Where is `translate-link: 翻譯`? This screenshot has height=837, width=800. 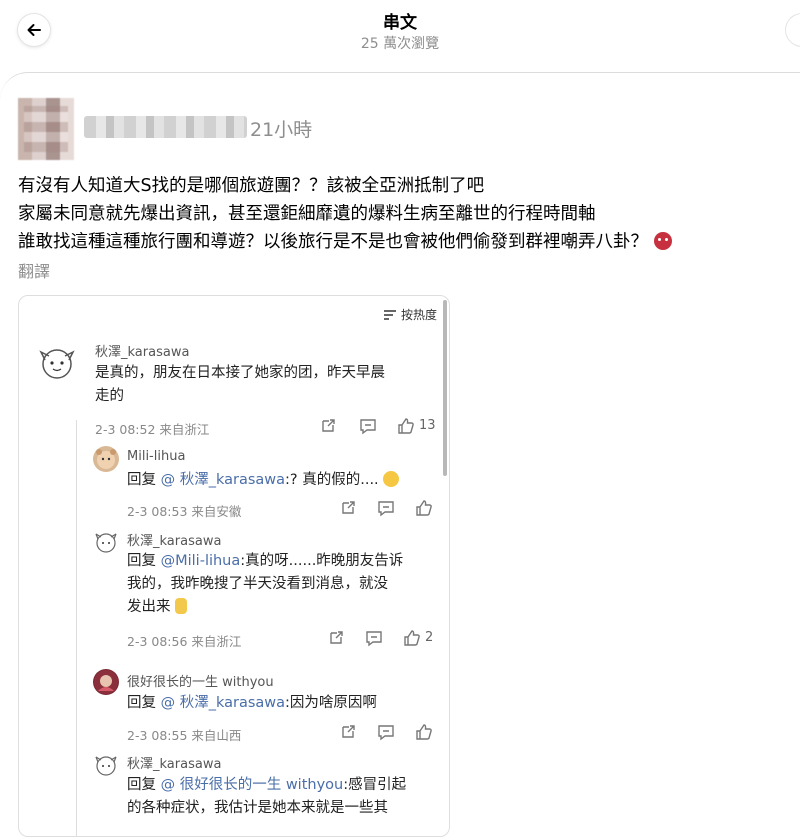
translate-link: 翻譯 is located at coordinates (34, 270).